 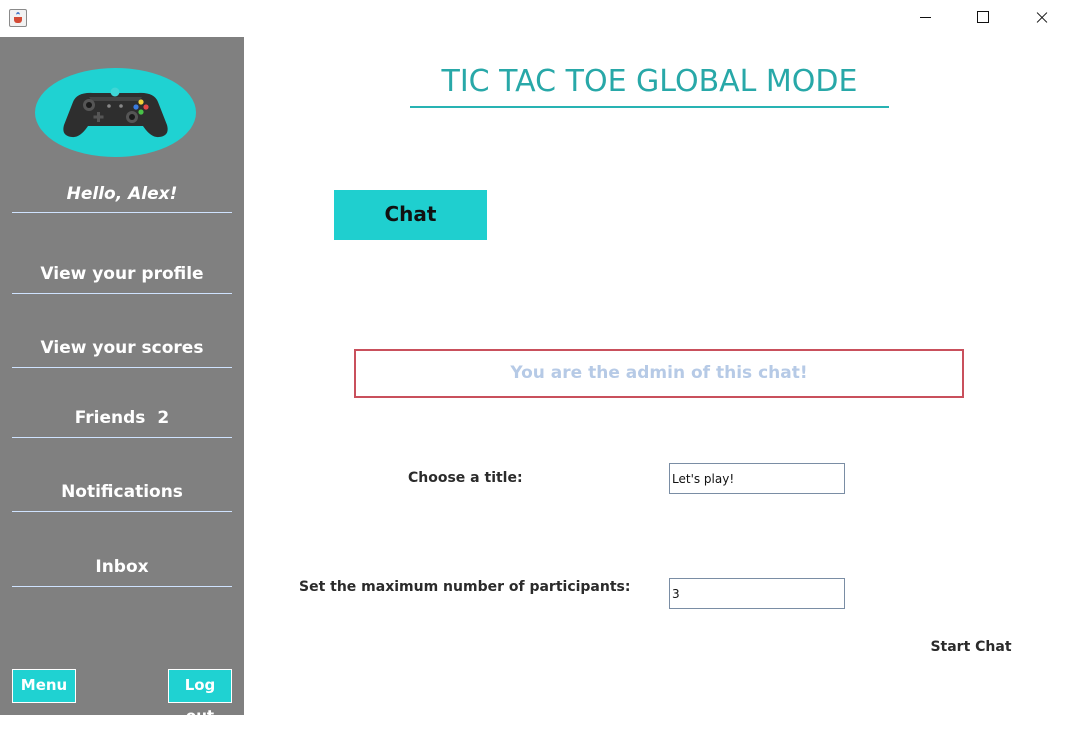 I want to click on sidebar-item-profile: View your profile, so click(x=122, y=274).